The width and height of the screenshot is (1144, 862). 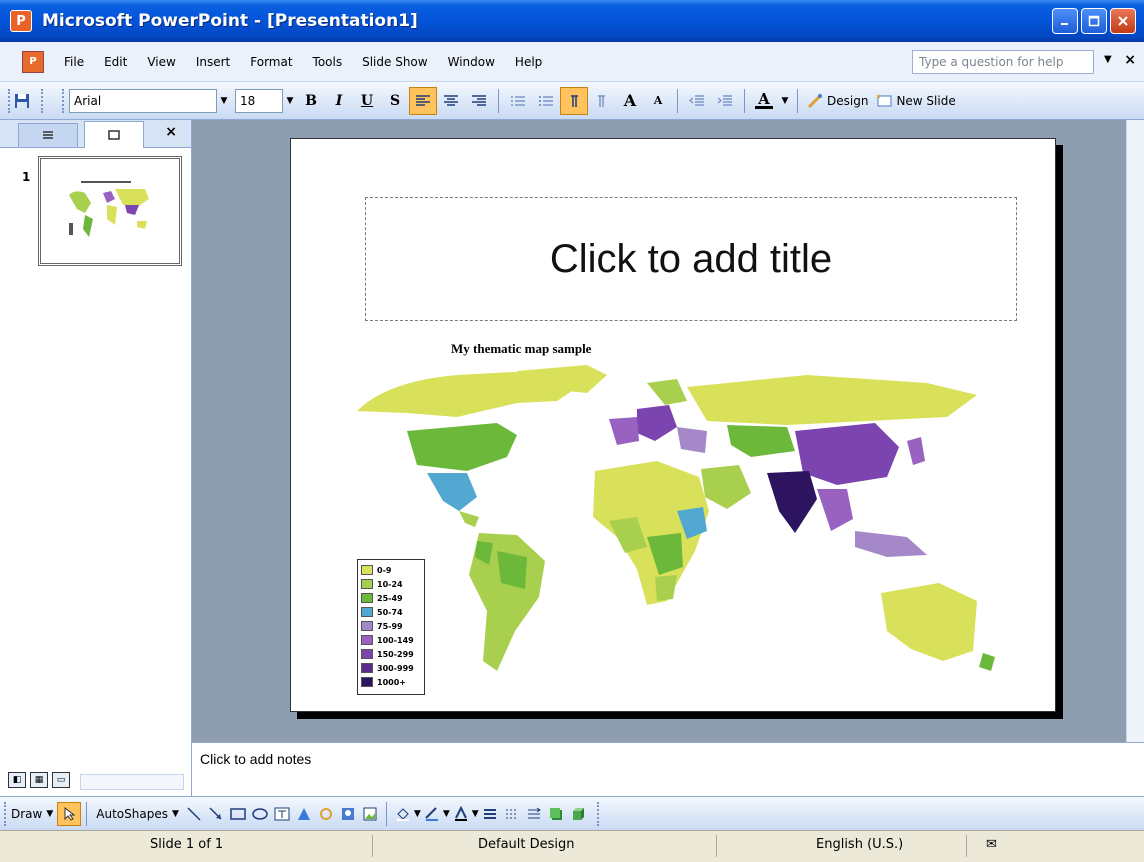 I want to click on status-design-name: Default Design, so click(x=526, y=844).